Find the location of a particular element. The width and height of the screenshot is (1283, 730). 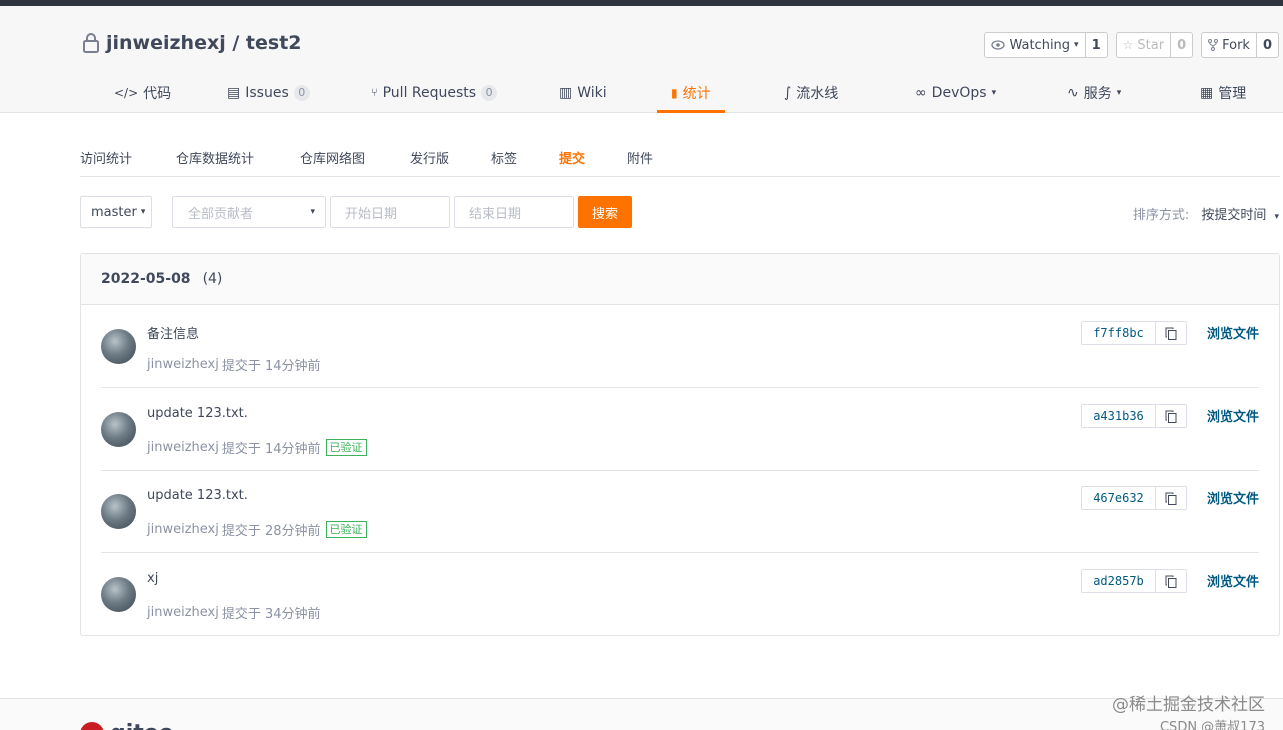

commit-group-date: 2022-05-08 is located at coordinates (146, 279).